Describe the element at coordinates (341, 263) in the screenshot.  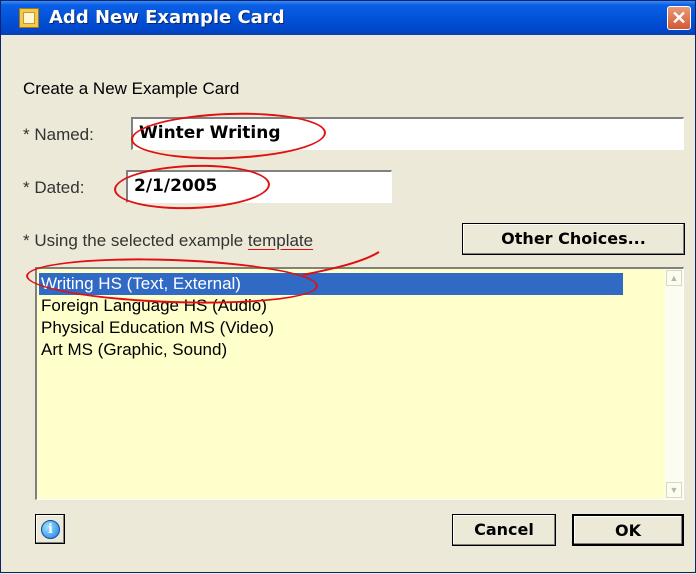
I see `annotation-connector-line` at that location.